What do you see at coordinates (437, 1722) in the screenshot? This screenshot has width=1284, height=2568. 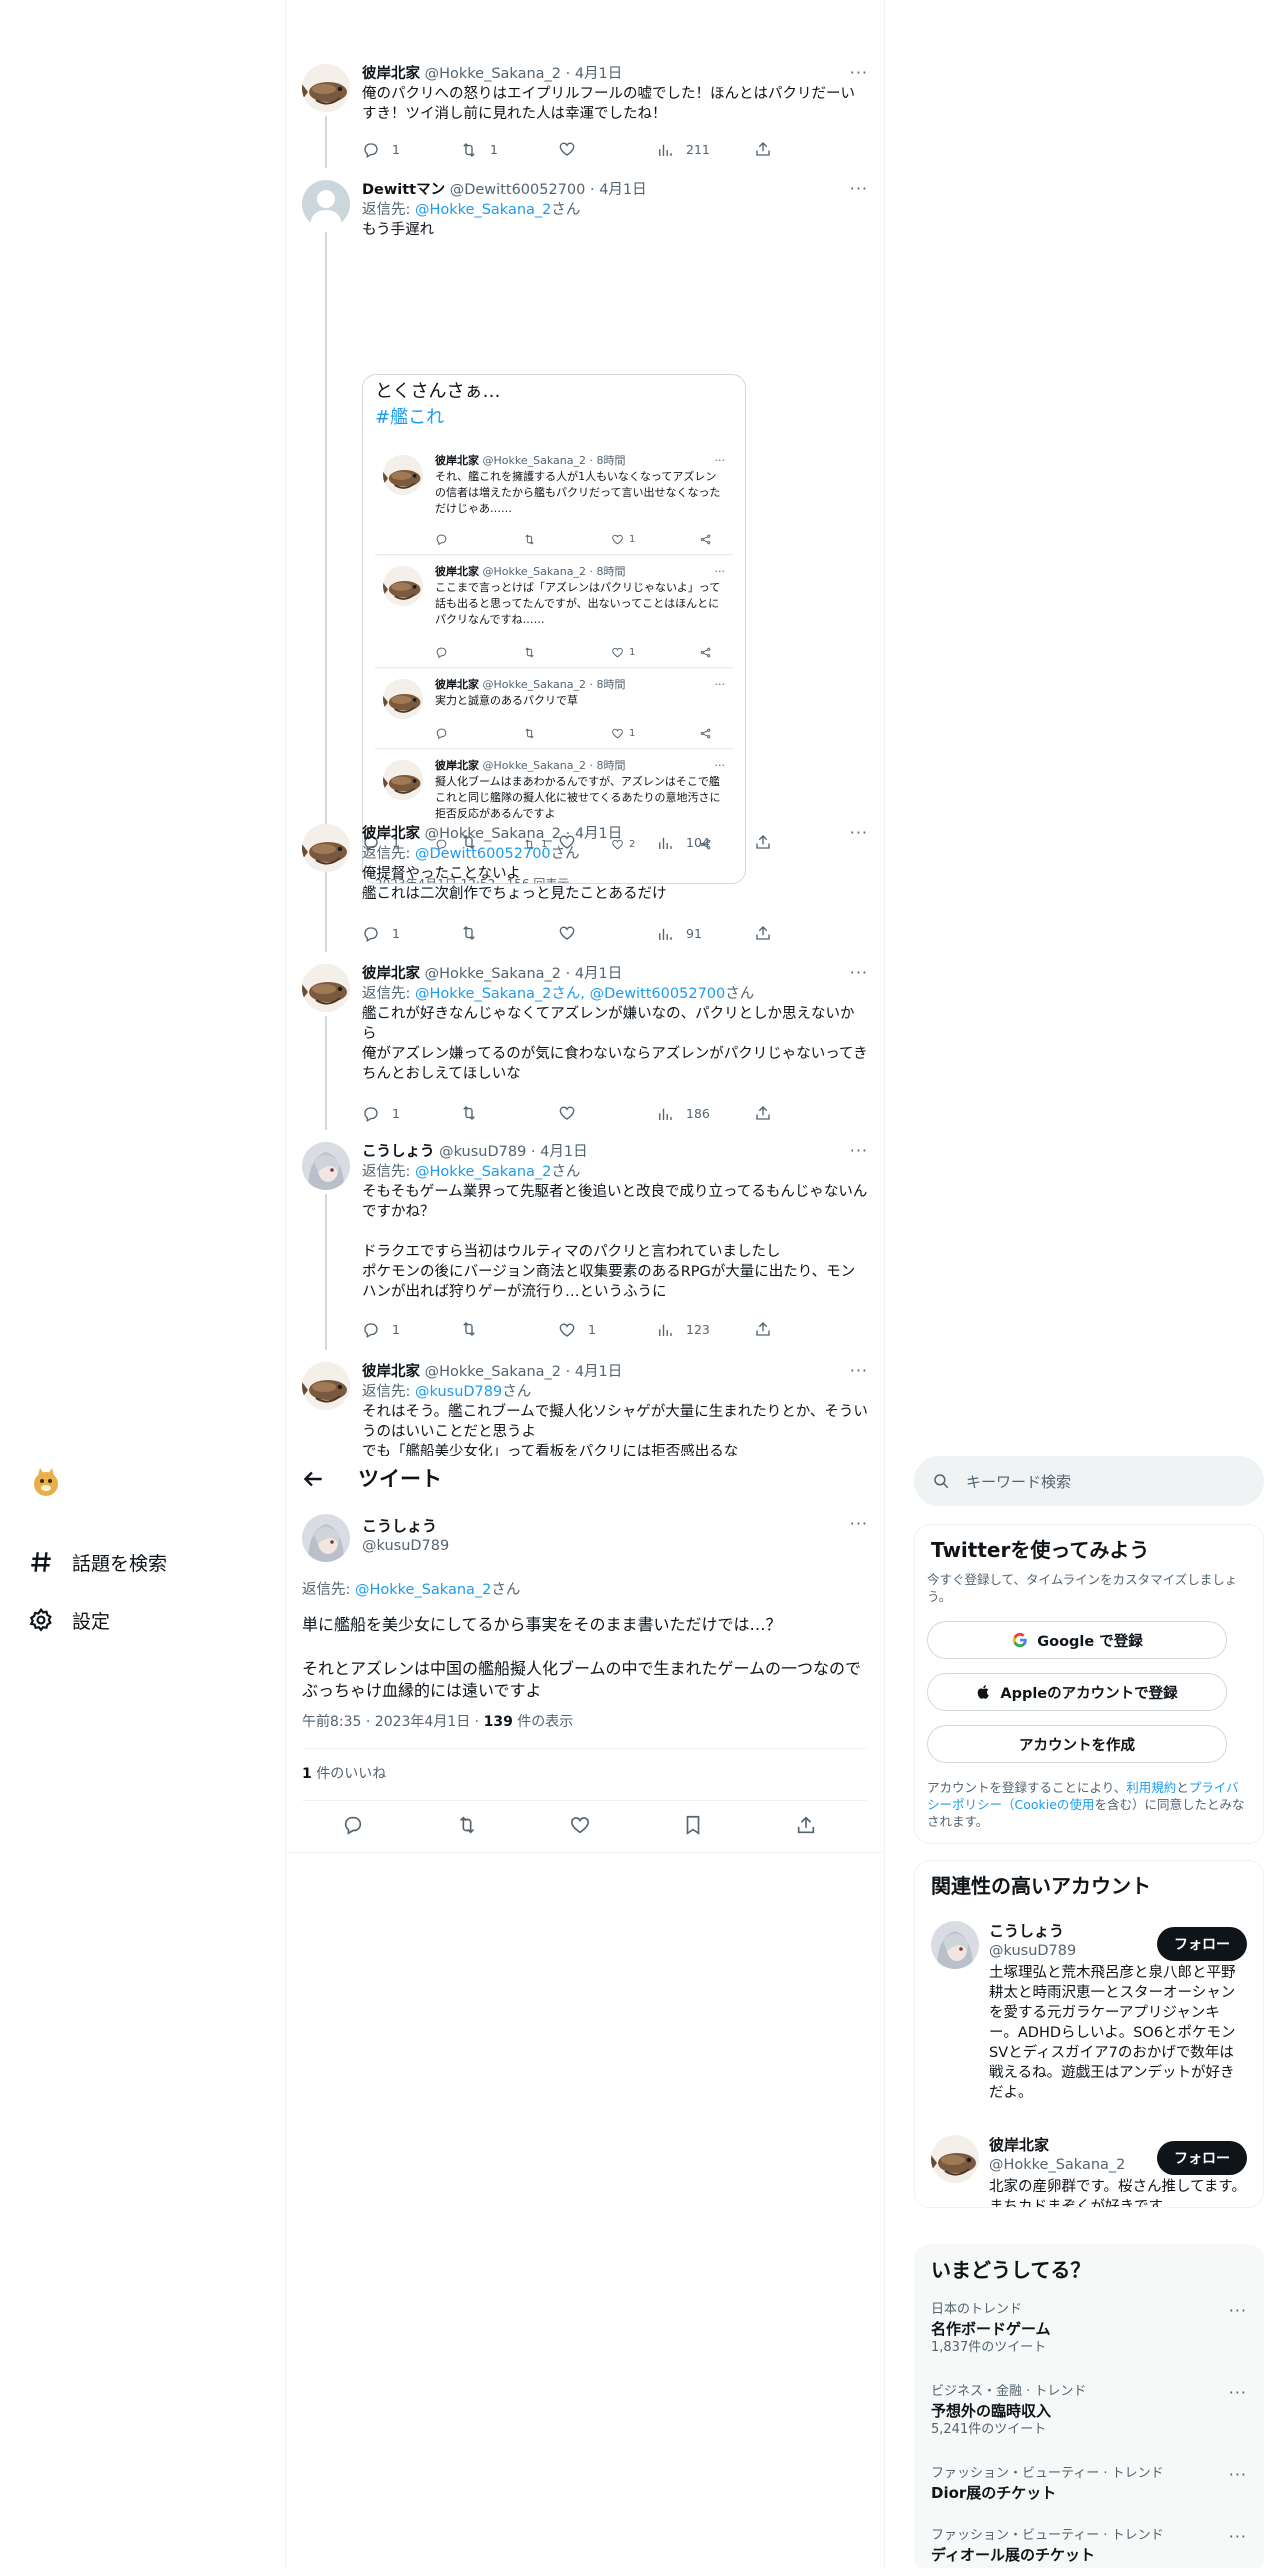 I see `tweet-timestamp: 午前8:35 · 2023年4月1日 · 139 件の表示` at bounding box center [437, 1722].